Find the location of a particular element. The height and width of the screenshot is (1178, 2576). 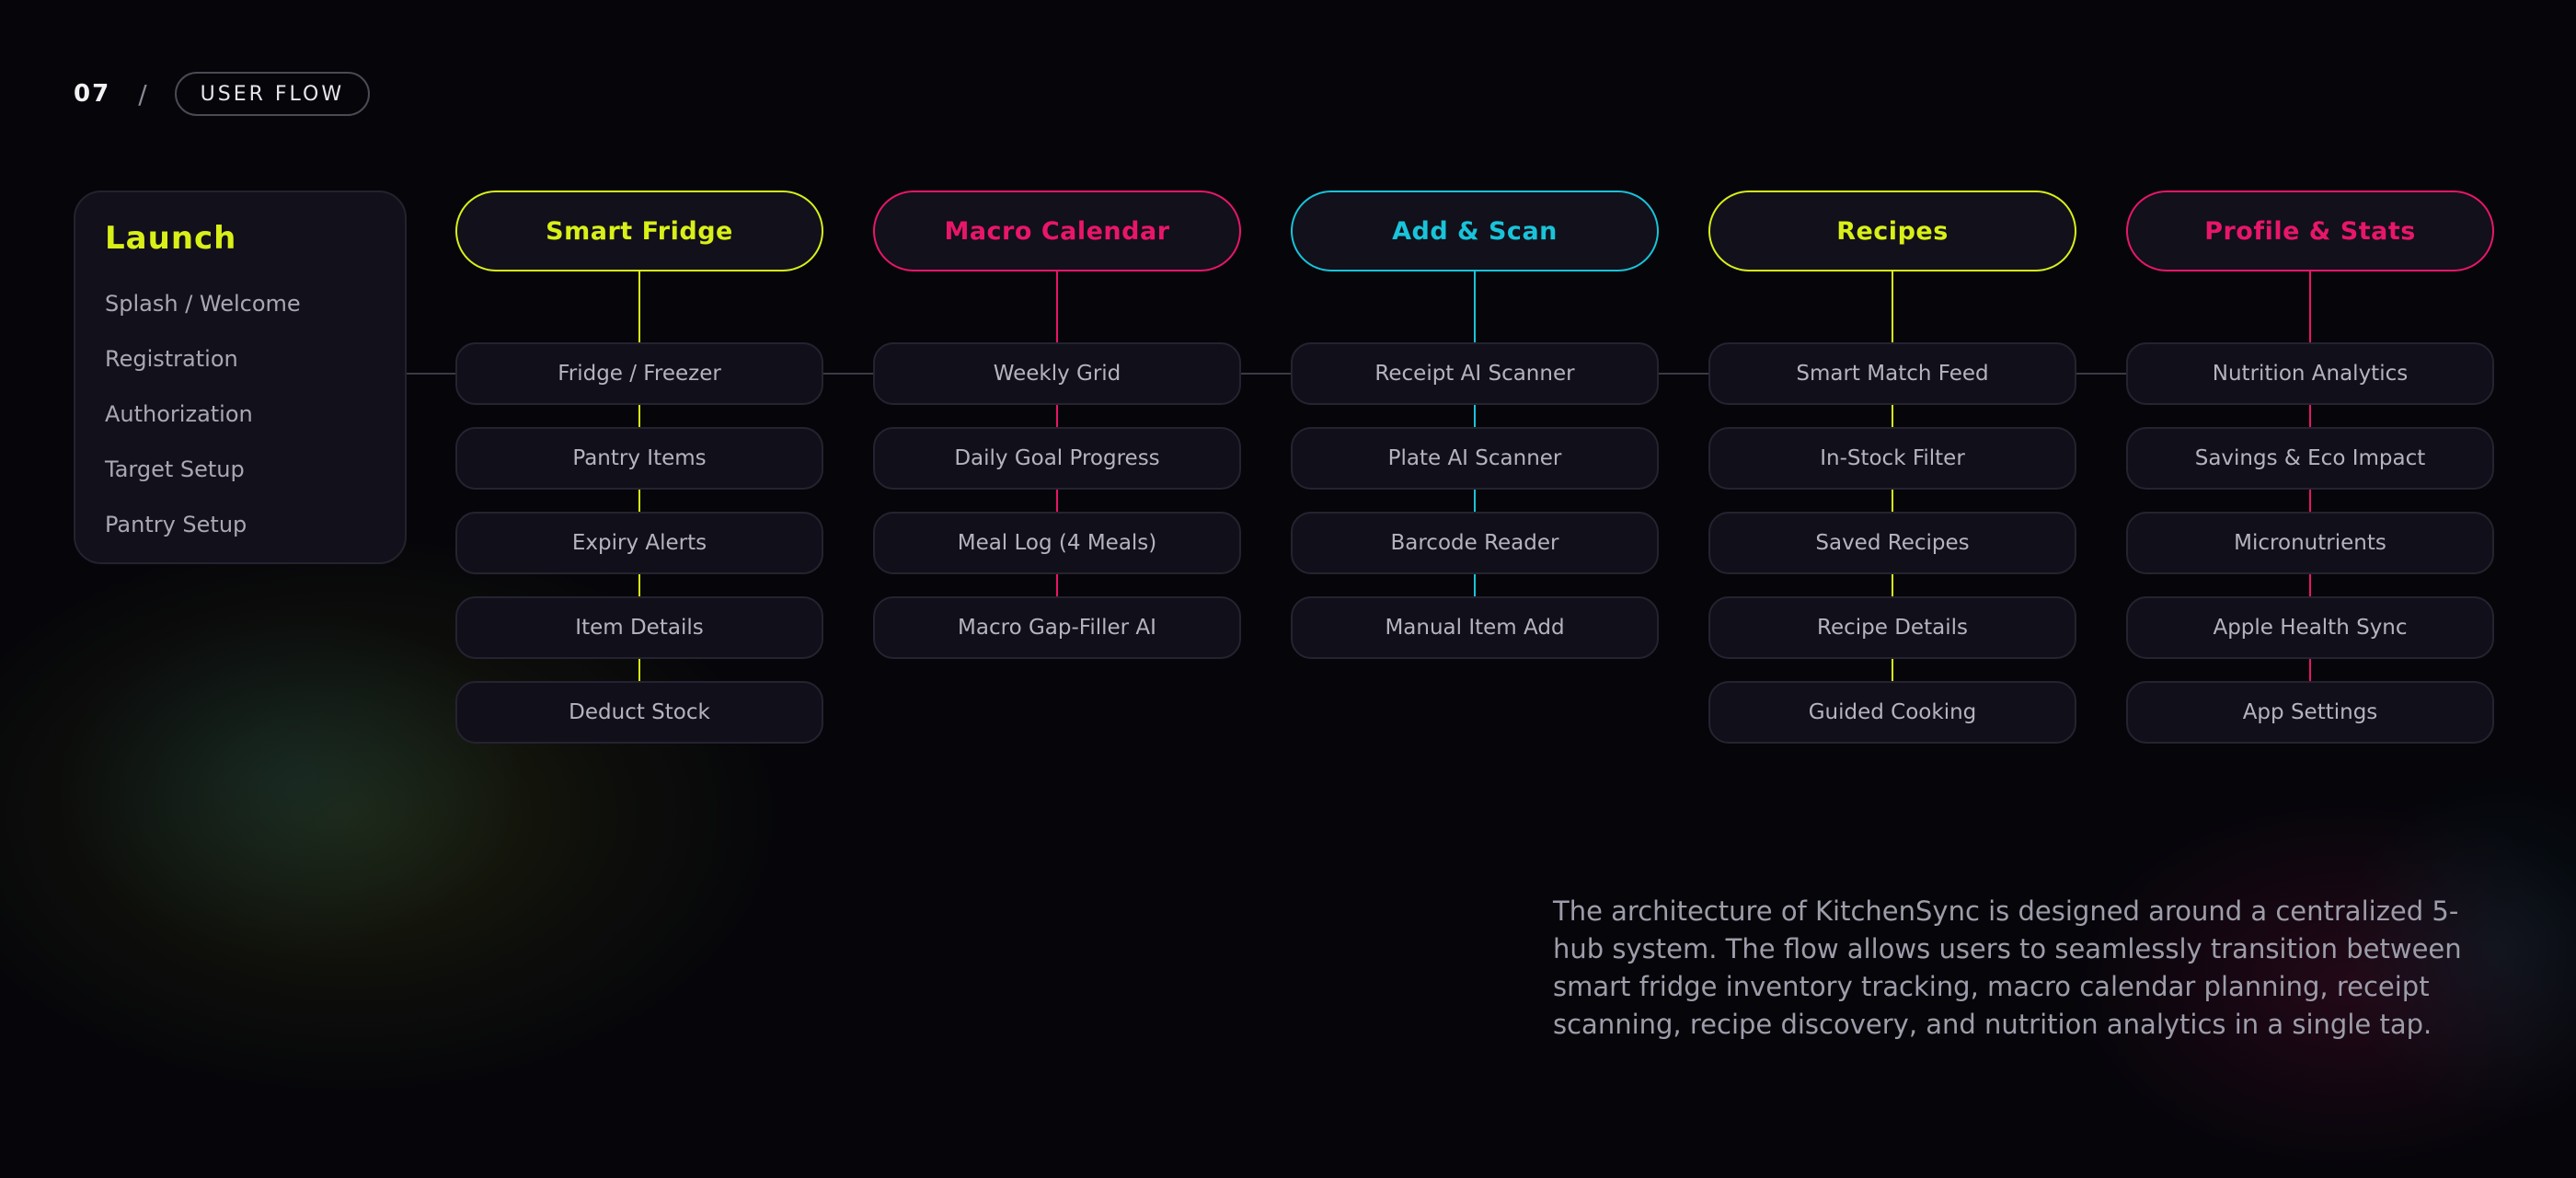

launch-item-target-setup: Target Setup is located at coordinates (175, 469).